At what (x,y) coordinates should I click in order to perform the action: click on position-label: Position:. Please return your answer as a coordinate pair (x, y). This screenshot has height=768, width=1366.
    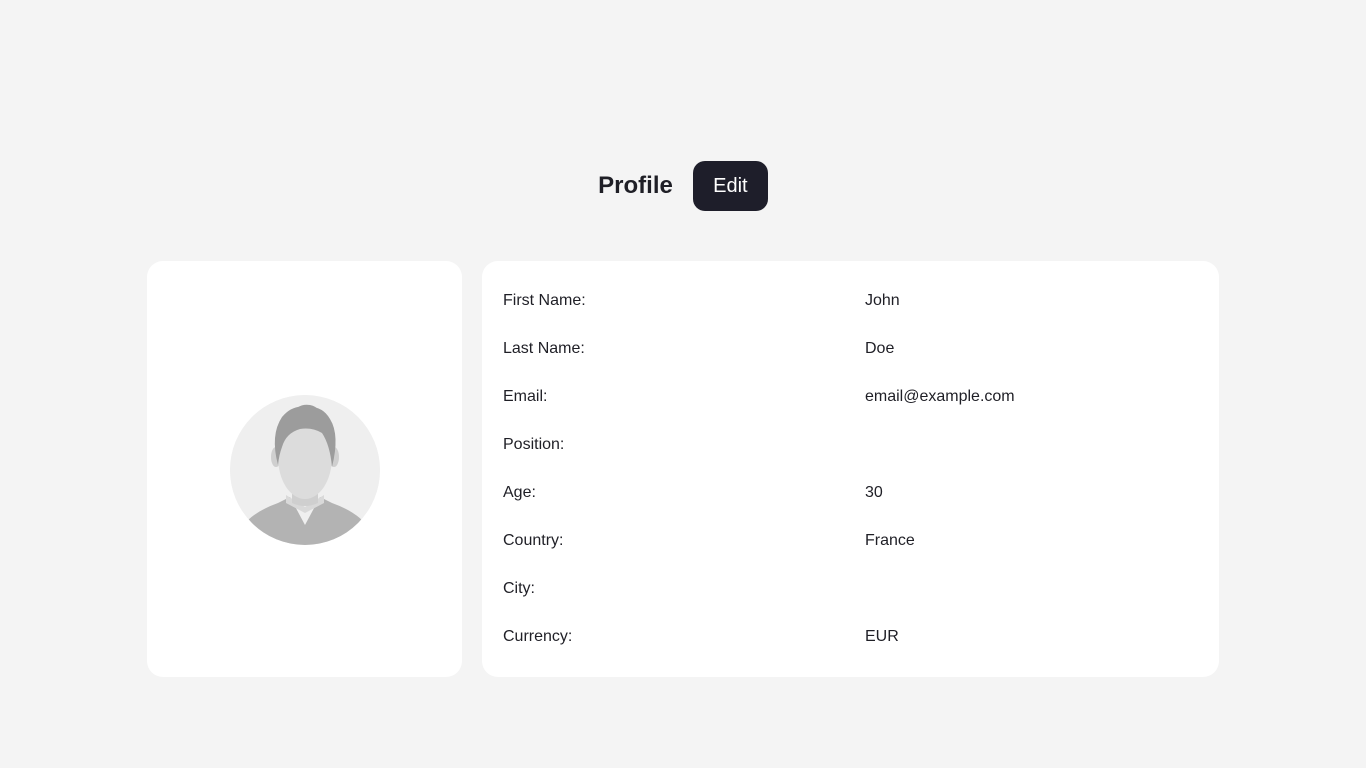
    Looking at the image, I should click on (534, 444).